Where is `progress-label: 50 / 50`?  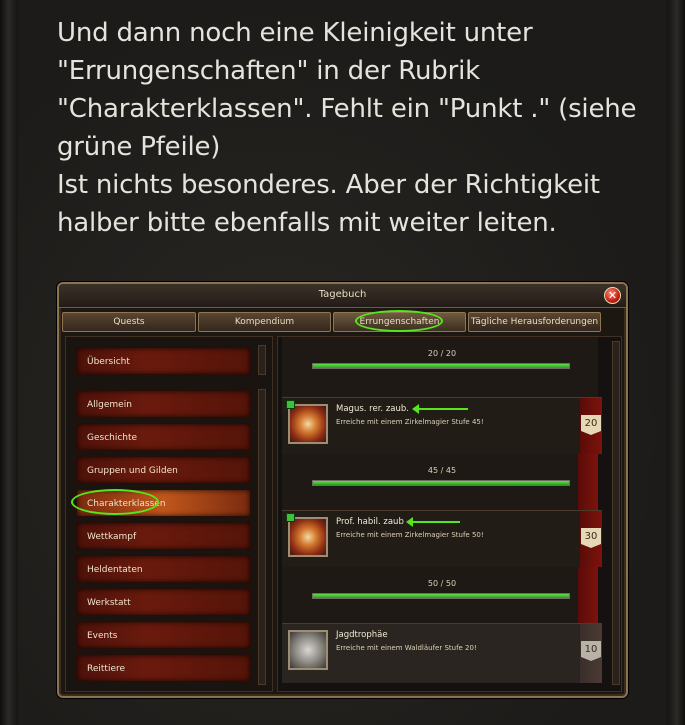 progress-label: 50 / 50 is located at coordinates (442, 583).